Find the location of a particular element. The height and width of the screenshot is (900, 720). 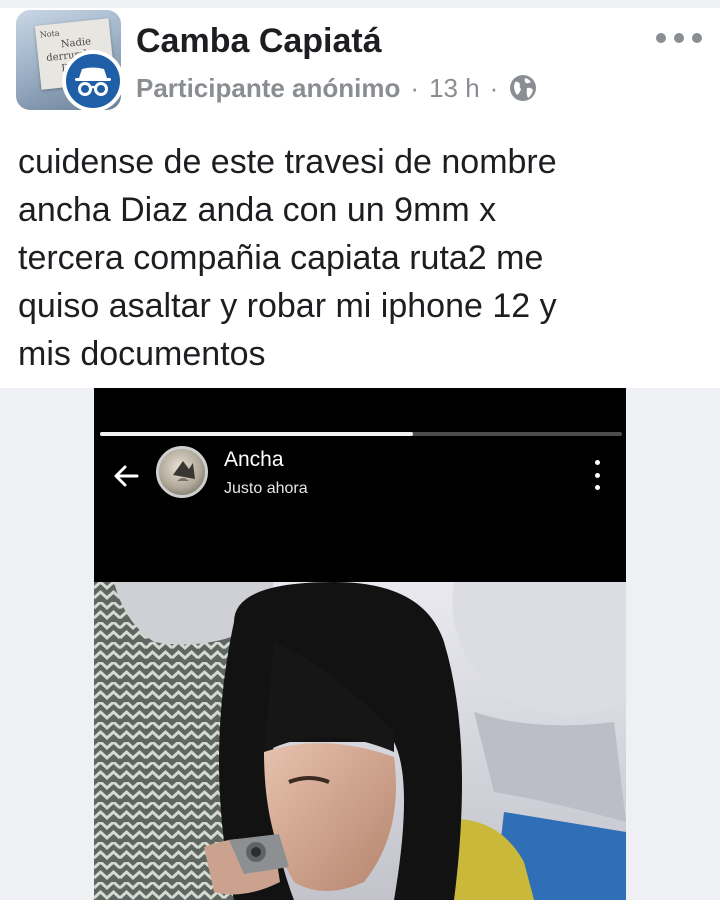

incognito-icon is located at coordinates (93, 81).